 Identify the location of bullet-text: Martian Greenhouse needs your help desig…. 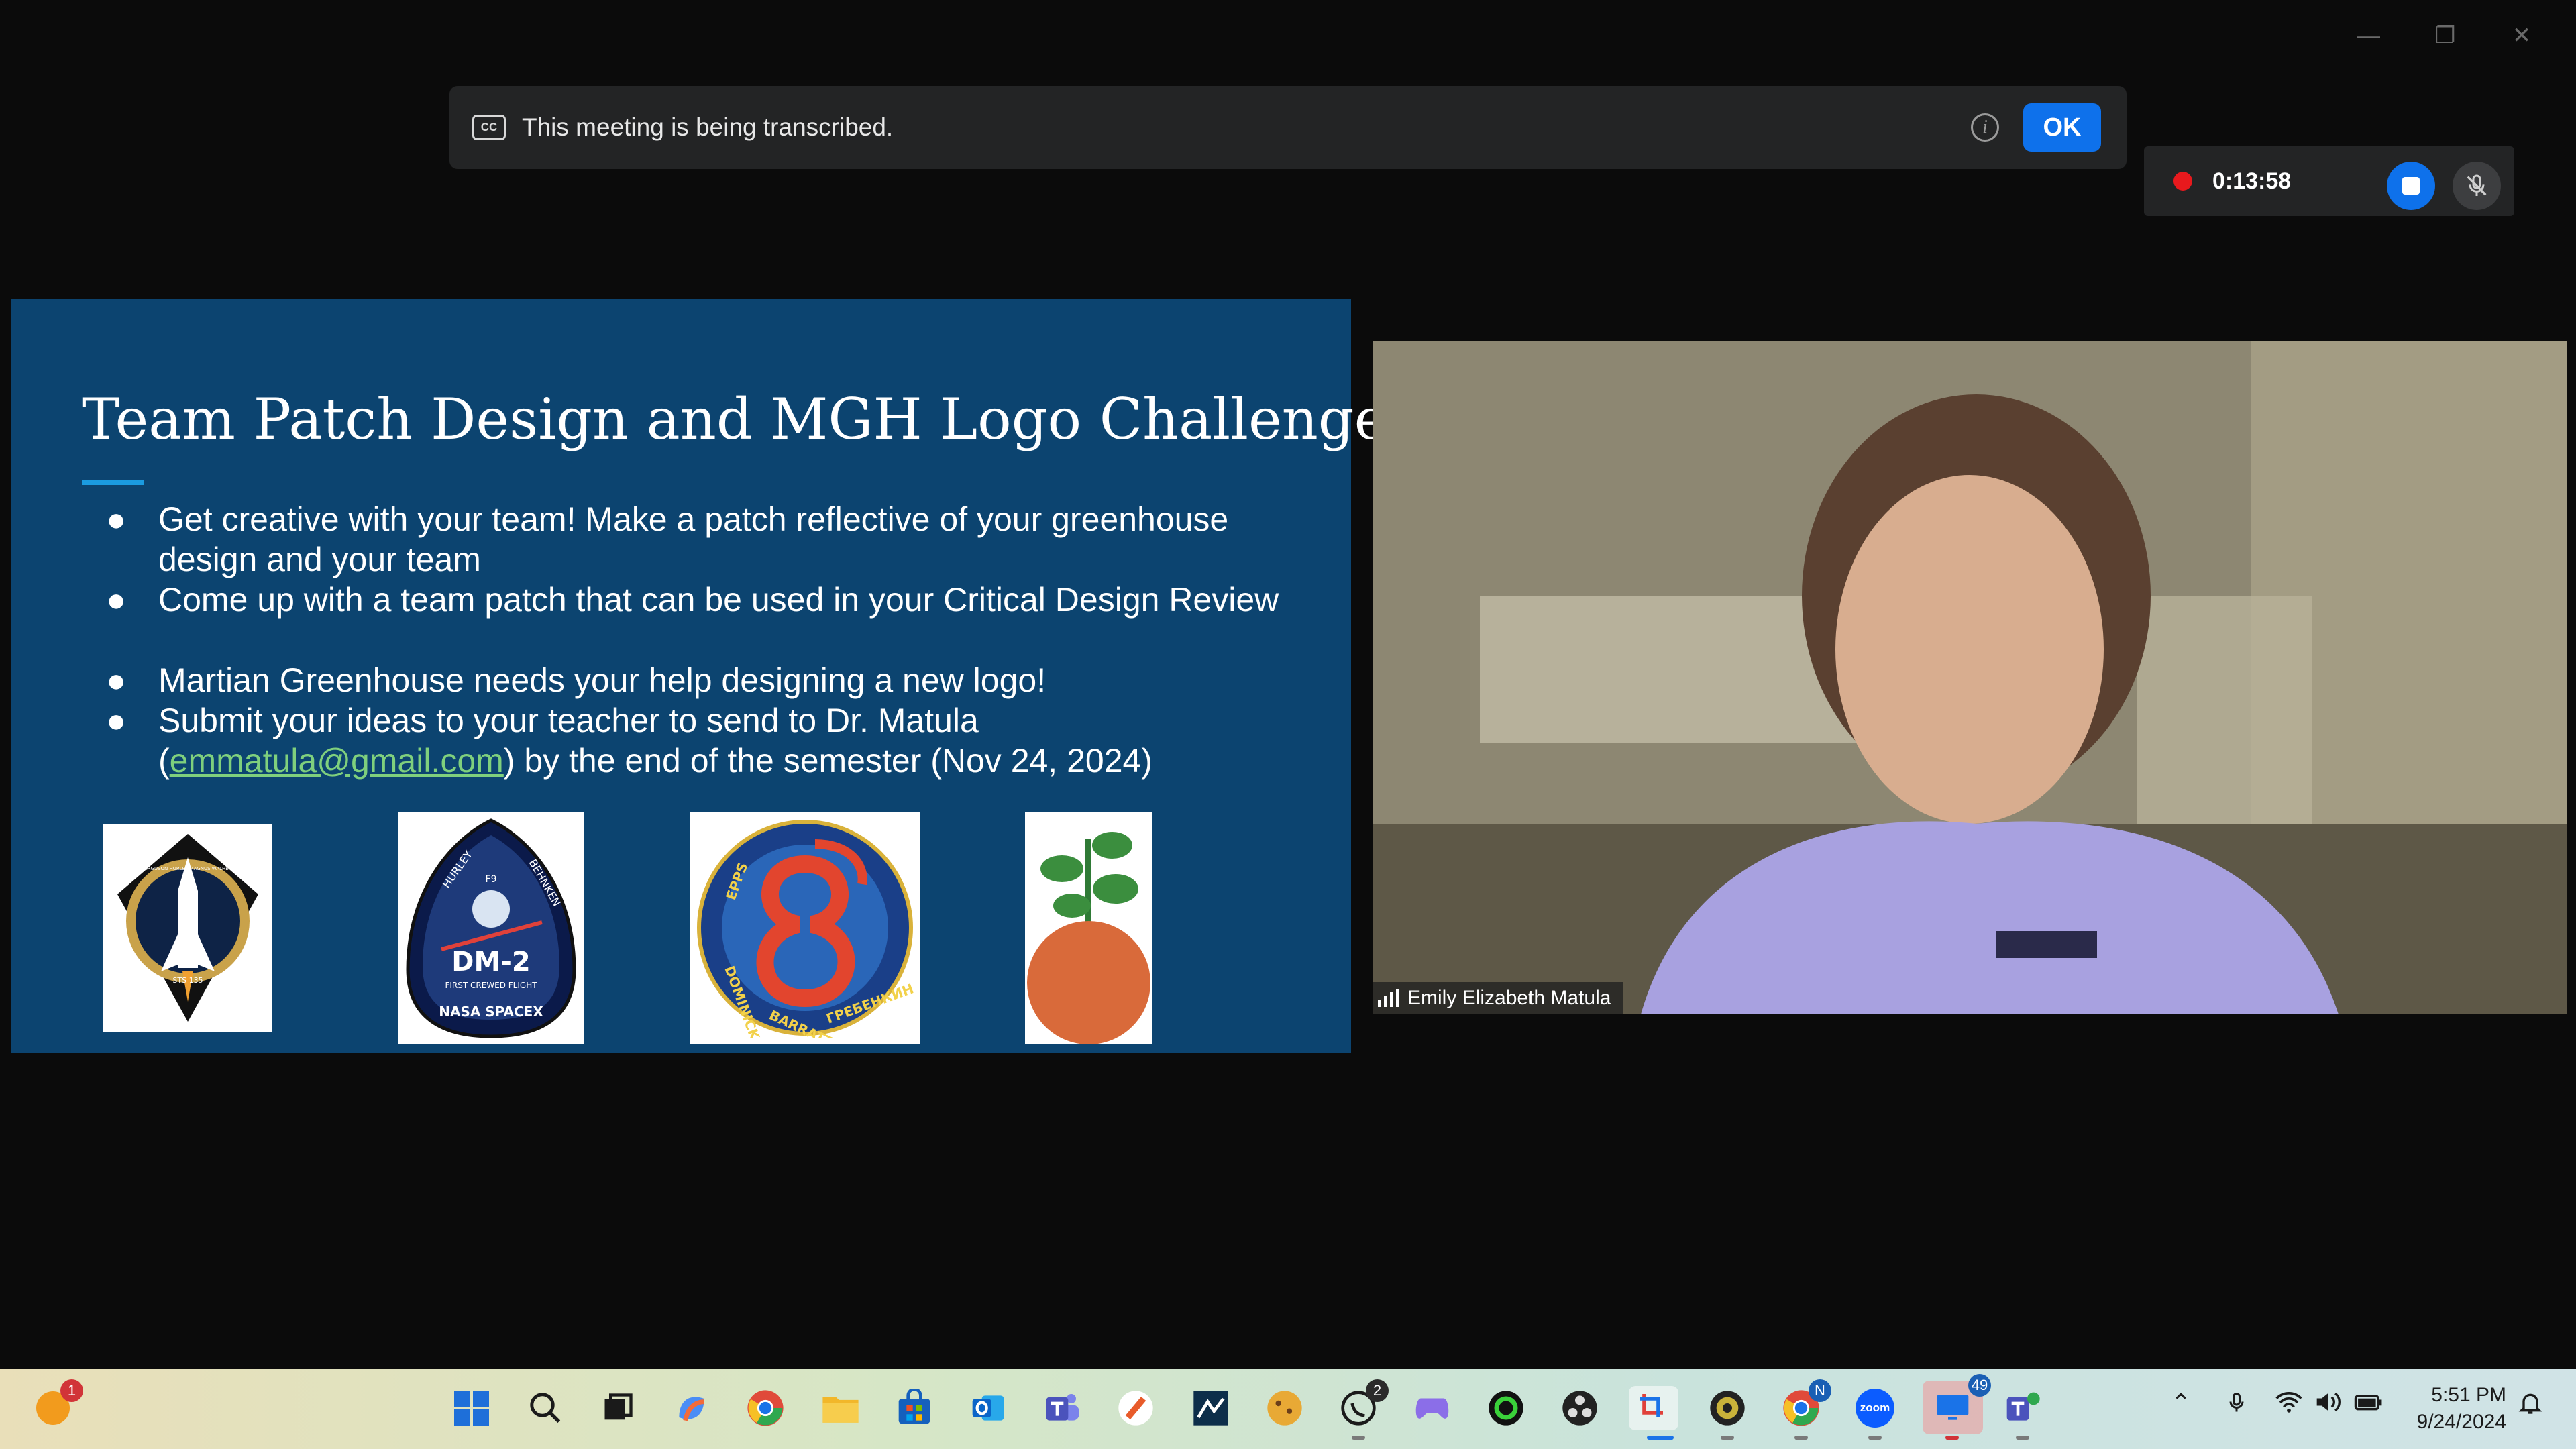
(602, 680).